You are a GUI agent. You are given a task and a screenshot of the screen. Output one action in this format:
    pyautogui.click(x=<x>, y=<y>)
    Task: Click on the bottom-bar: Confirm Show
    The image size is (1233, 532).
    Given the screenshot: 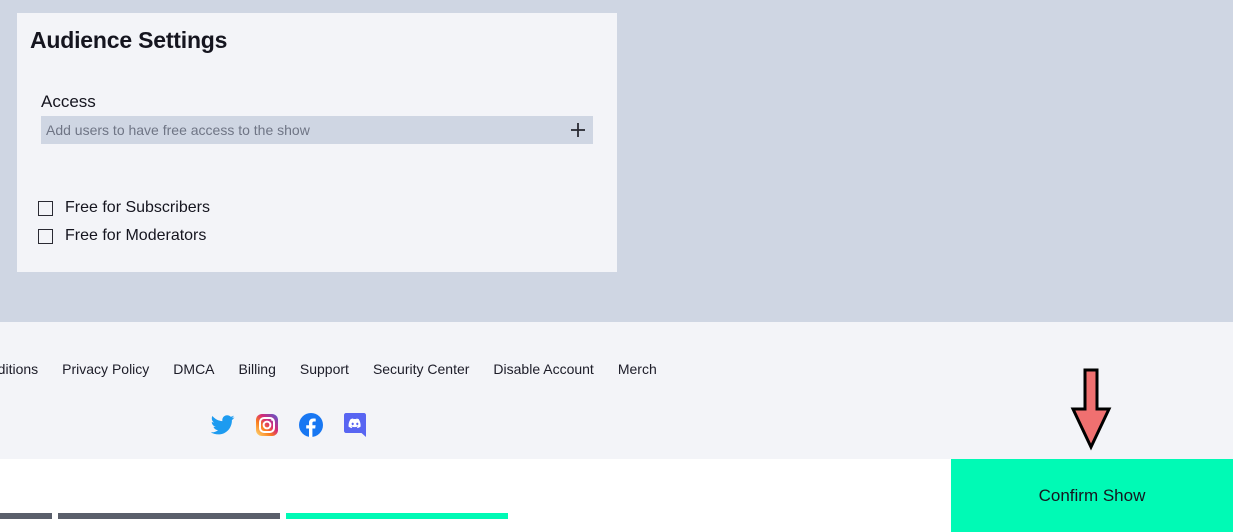 What is the action you would take?
    pyautogui.click(x=616, y=495)
    